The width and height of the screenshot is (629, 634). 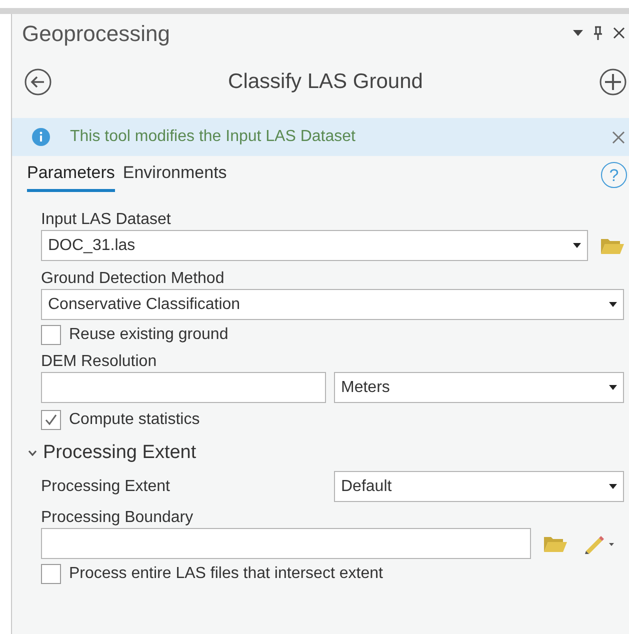 I want to click on pane-title: Geoprocessing, so click(x=96, y=34).